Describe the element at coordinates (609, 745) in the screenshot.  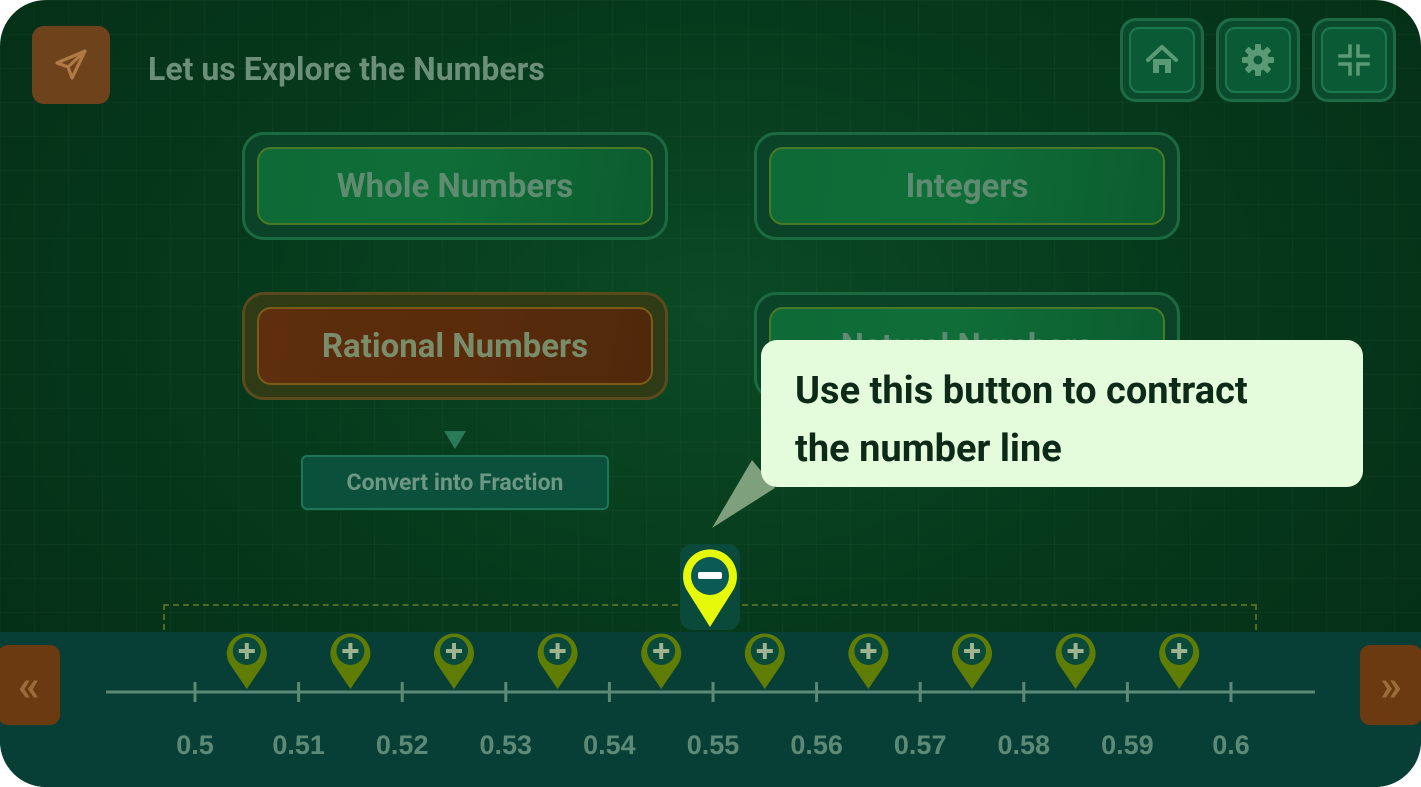
I see `tick-label: 0.54` at that location.